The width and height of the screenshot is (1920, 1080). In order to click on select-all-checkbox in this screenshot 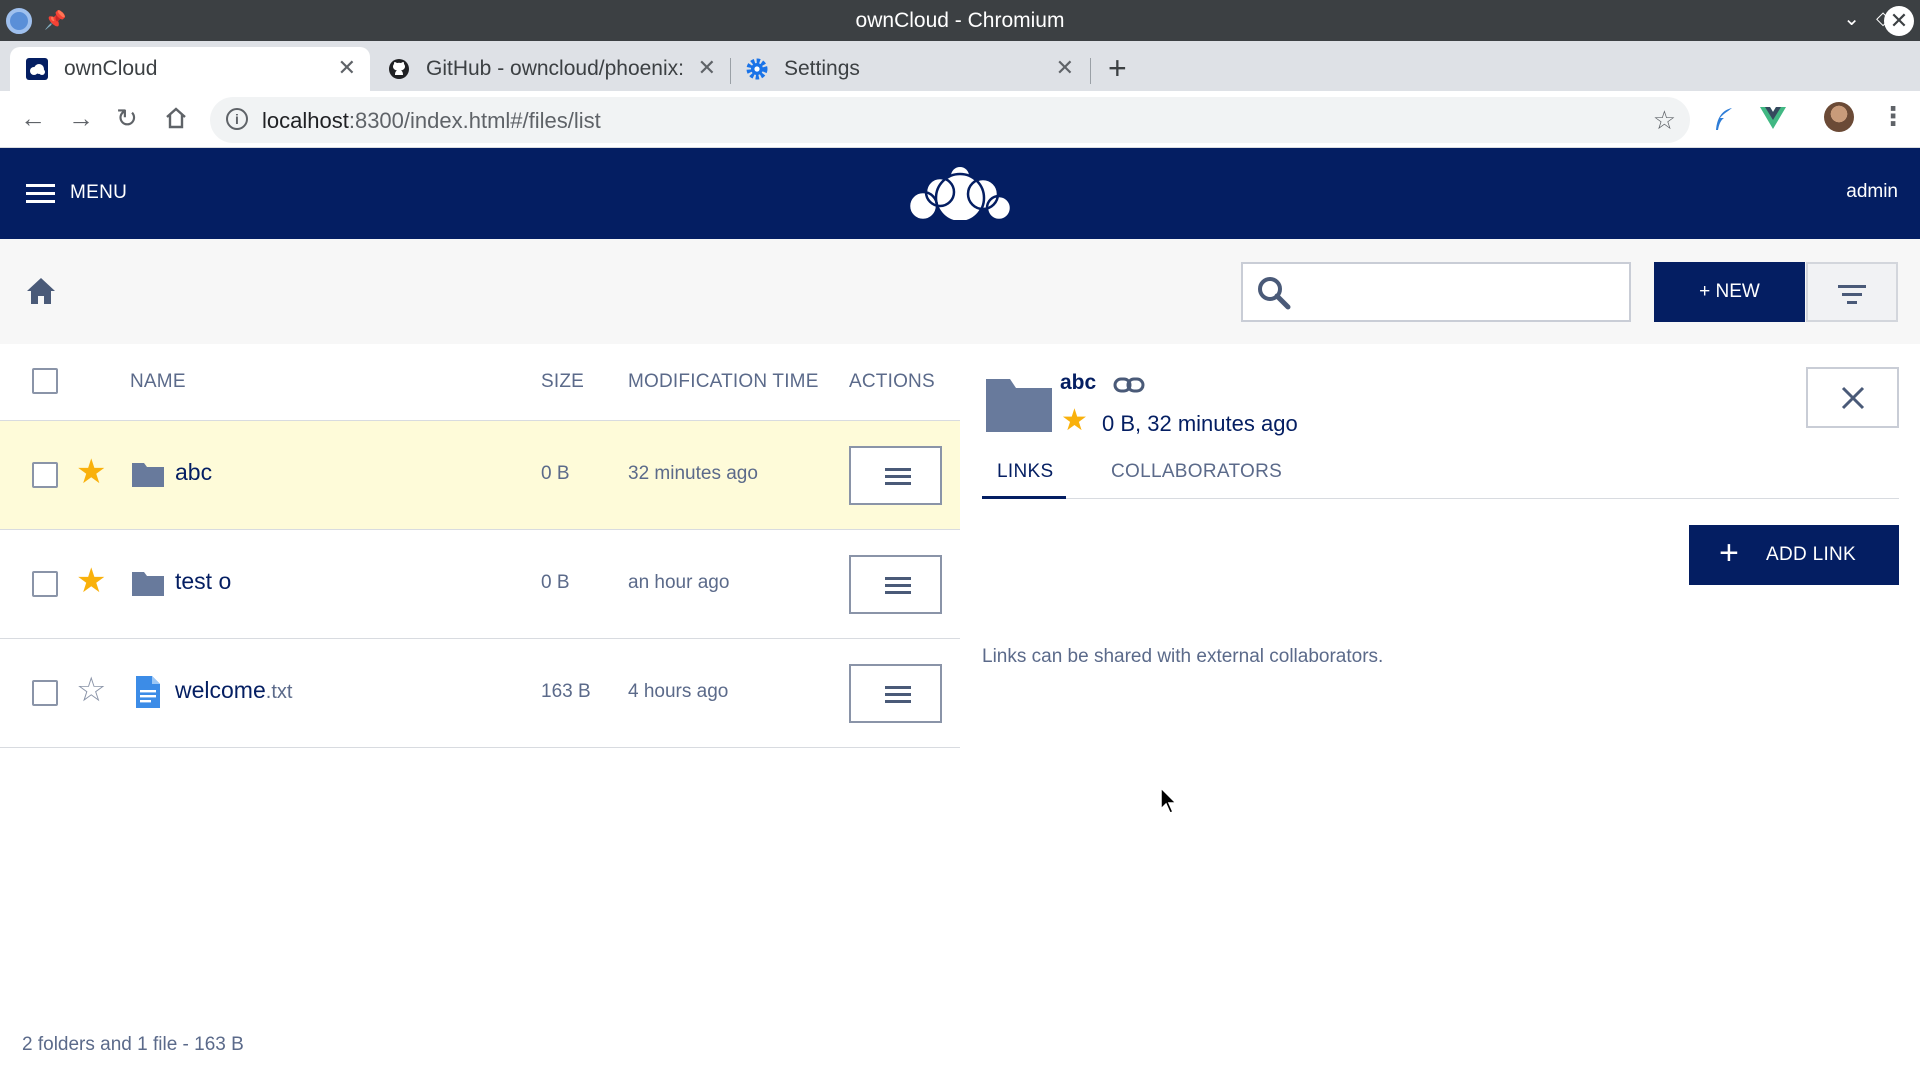, I will do `click(45, 381)`.